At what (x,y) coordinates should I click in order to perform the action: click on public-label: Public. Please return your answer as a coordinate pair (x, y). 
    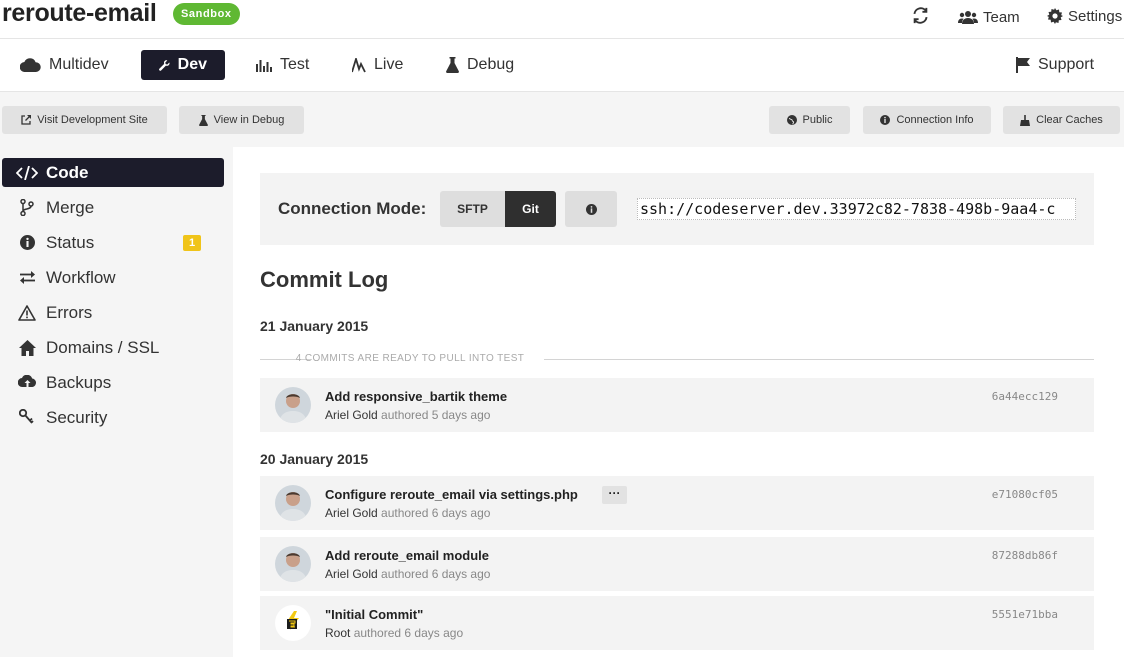
    Looking at the image, I should click on (817, 120).